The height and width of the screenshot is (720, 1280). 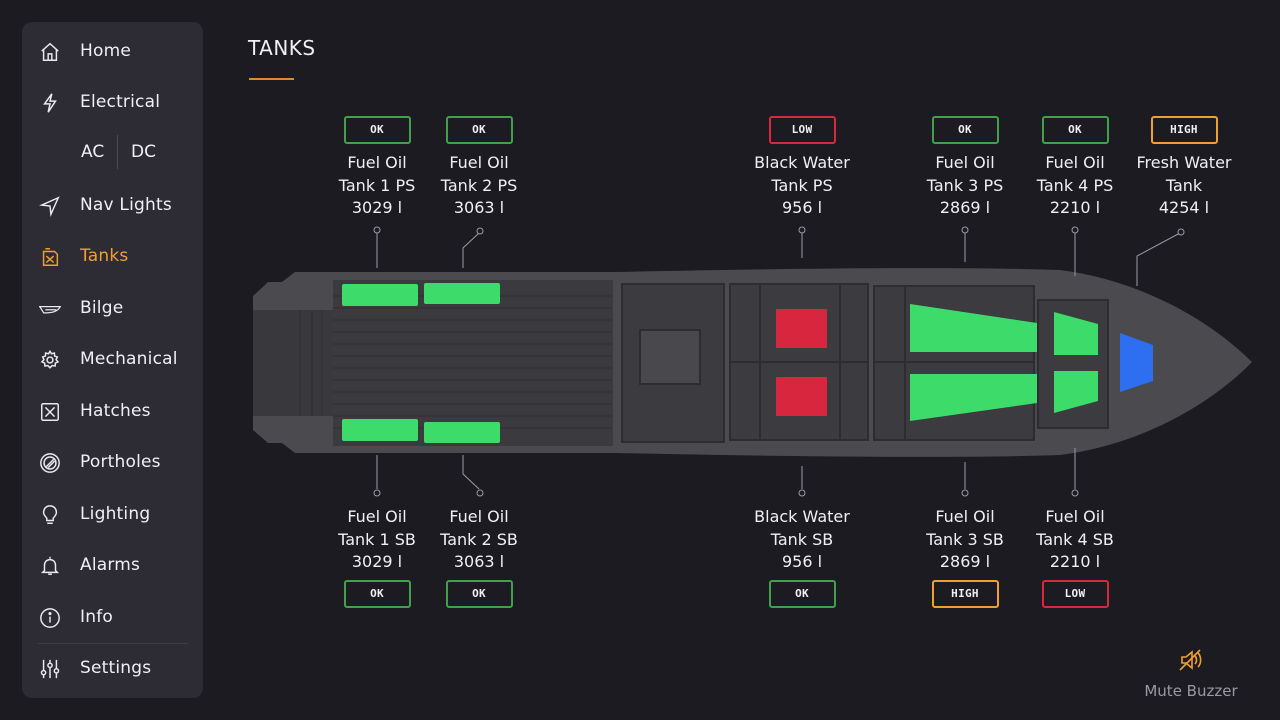 I want to click on tank-name-line1: Fresh Water, so click(x=1184, y=162).